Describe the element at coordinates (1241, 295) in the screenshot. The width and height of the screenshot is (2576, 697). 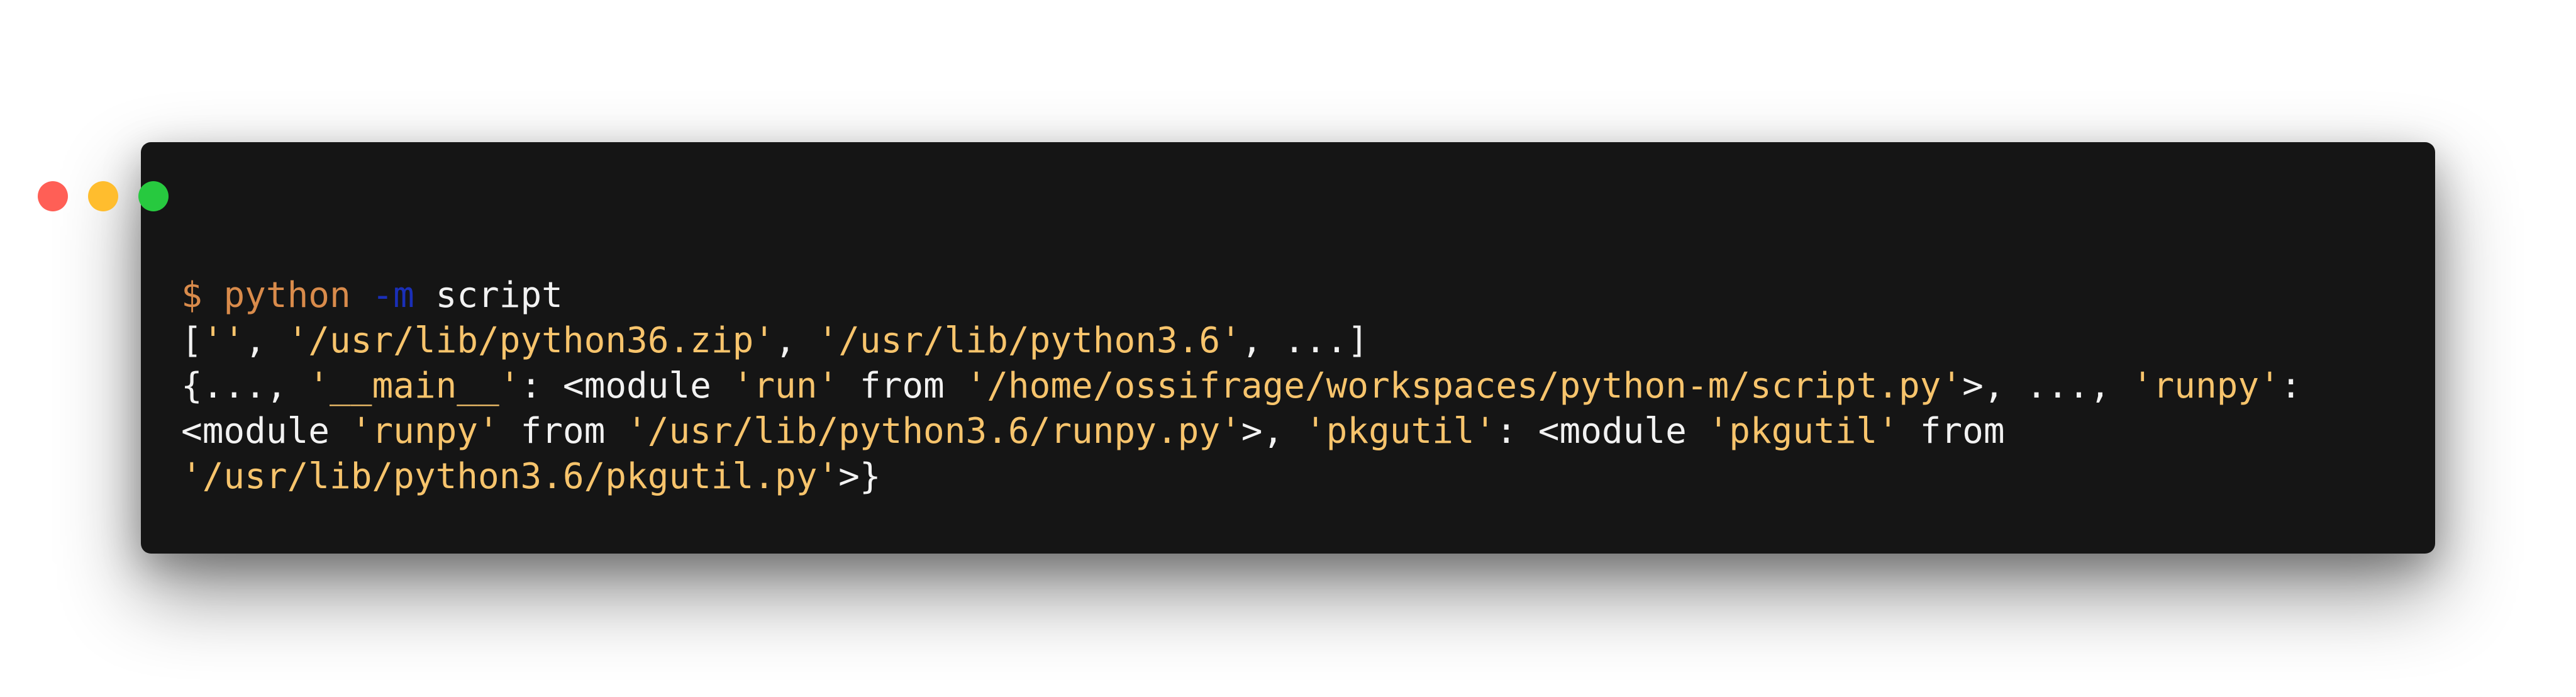
I see `code-line-1: $ python -m script` at that location.